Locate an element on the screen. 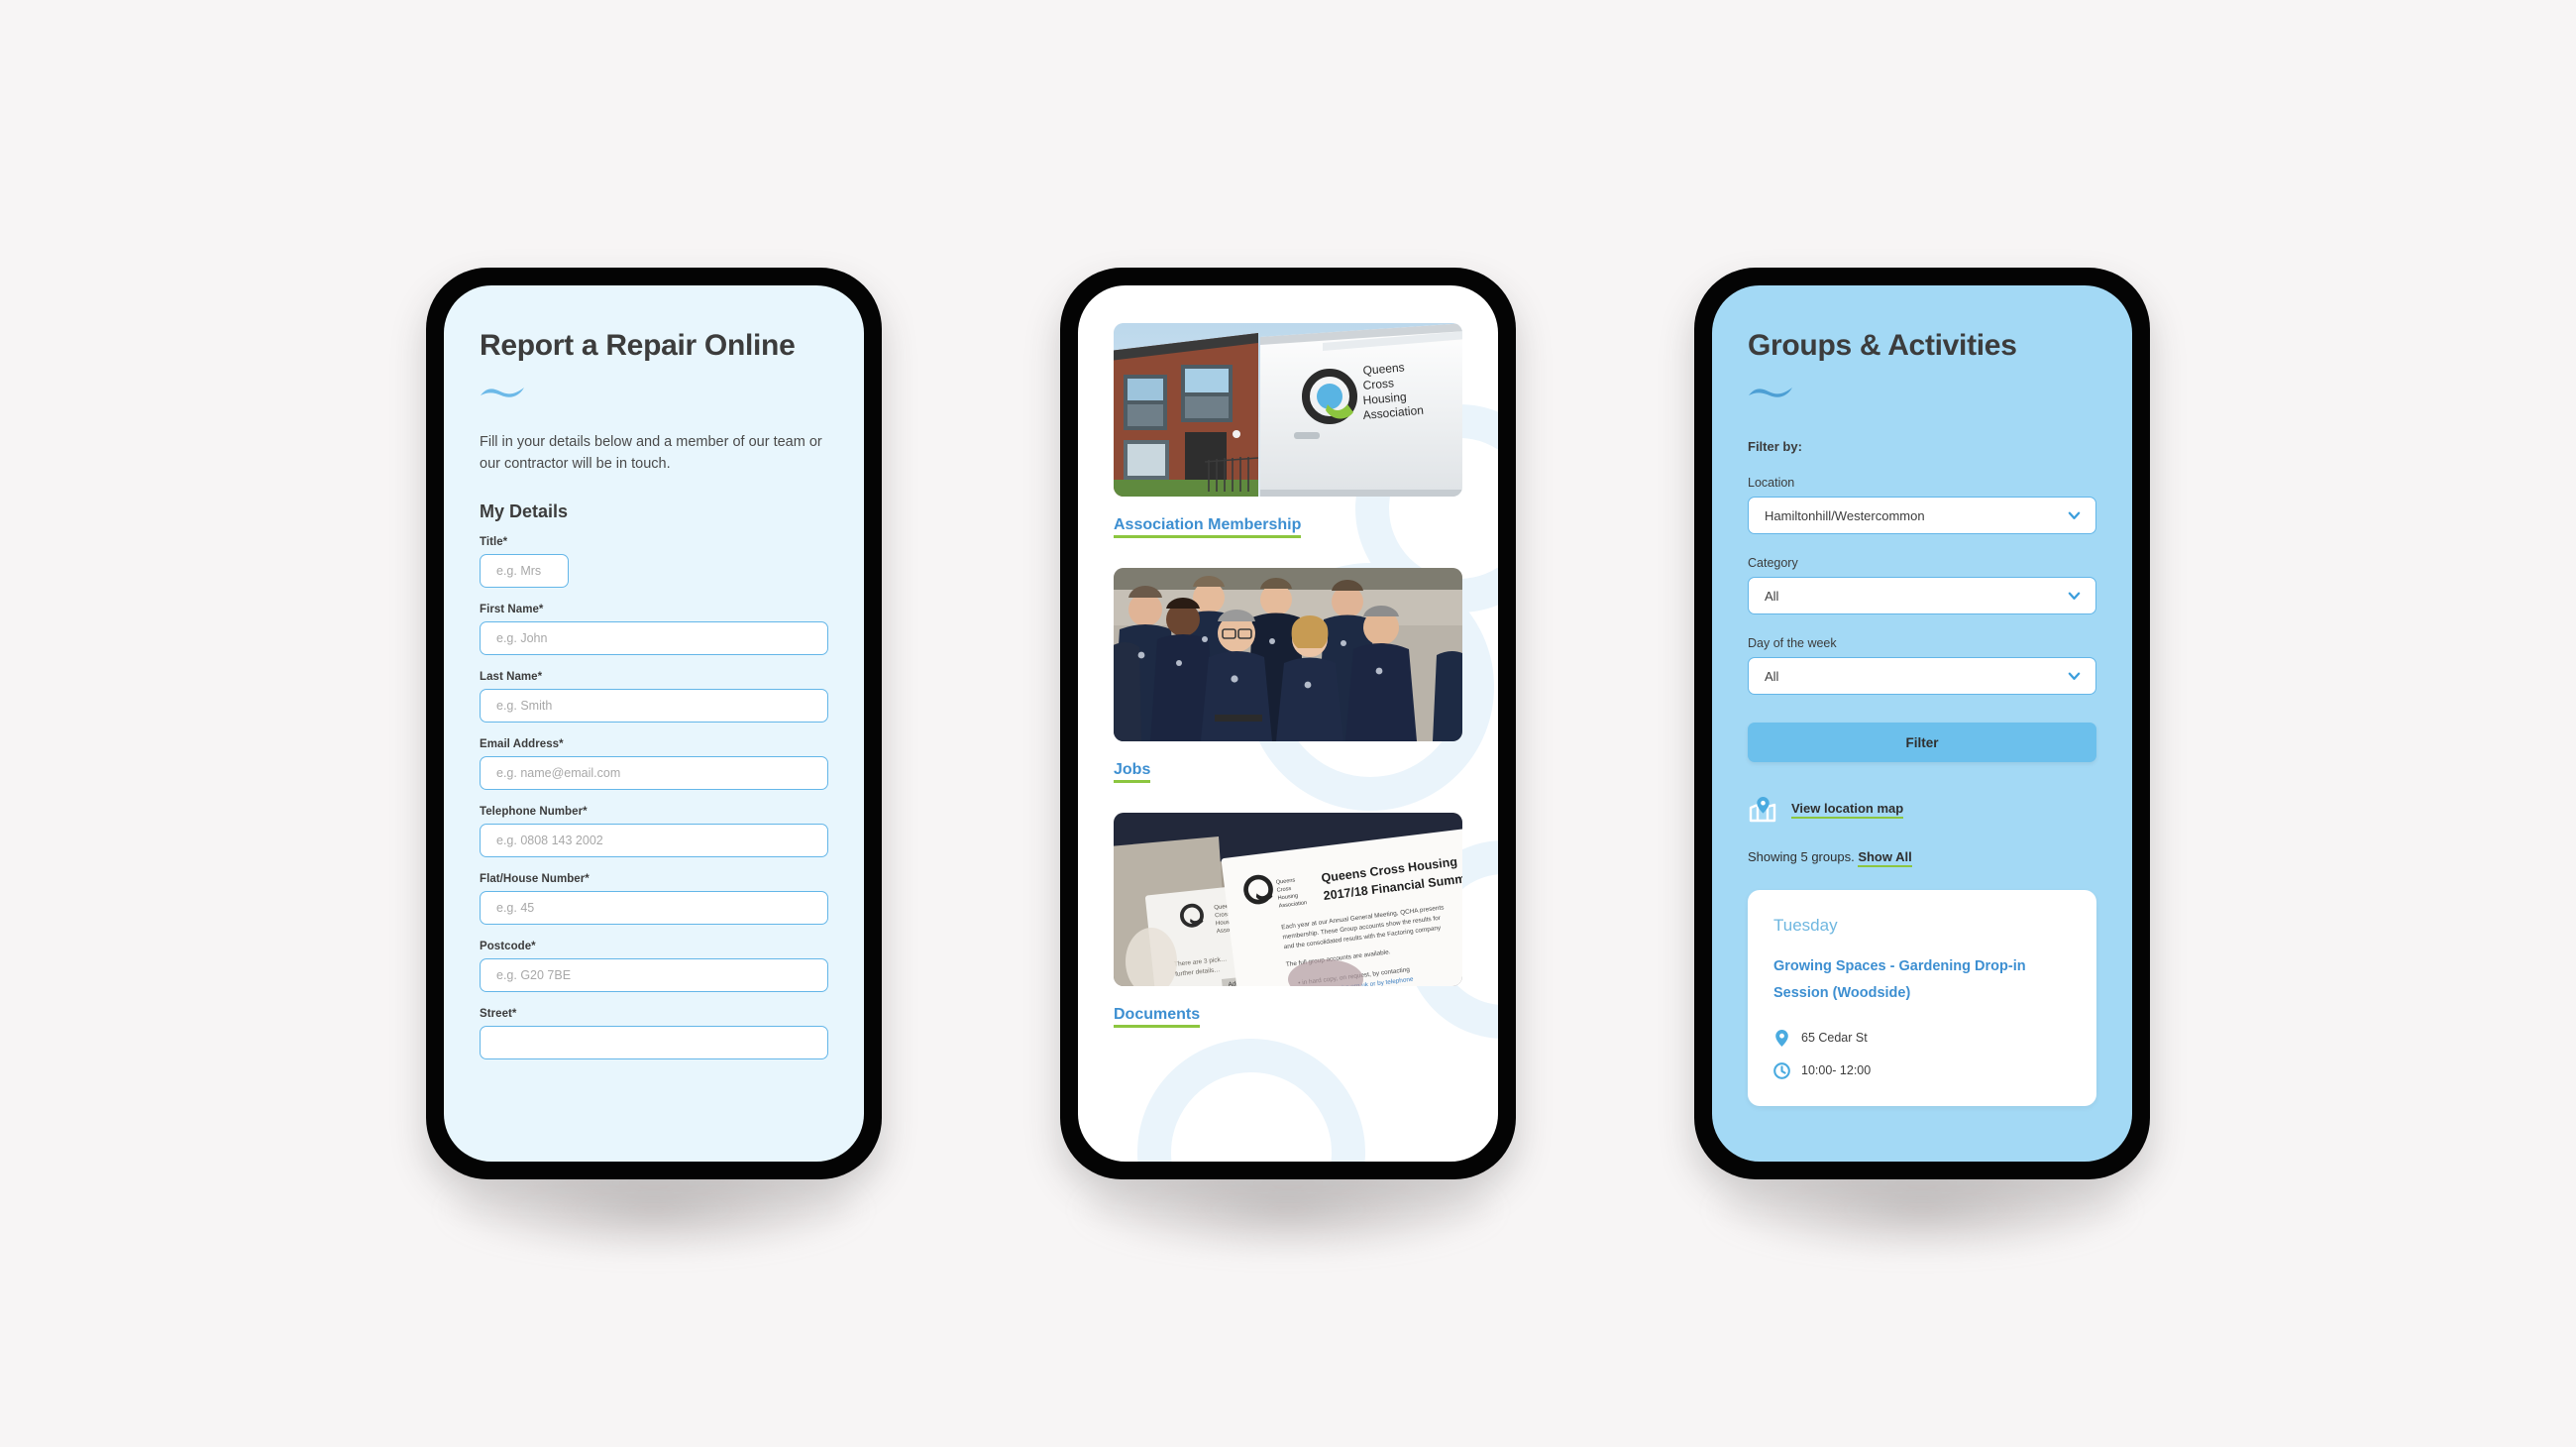 The height and width of the screenshot is (1447, 2576). title-input is located at coordinates (524, 570).